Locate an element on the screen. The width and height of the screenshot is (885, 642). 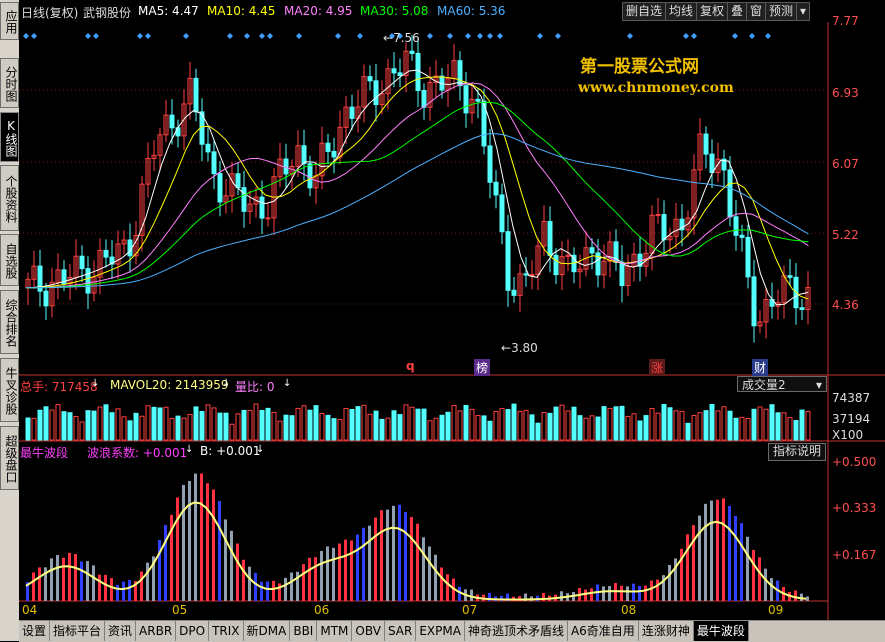
volume-indicator-dropdown: 成交量2 ▾ is located at coordinates (782, 384).